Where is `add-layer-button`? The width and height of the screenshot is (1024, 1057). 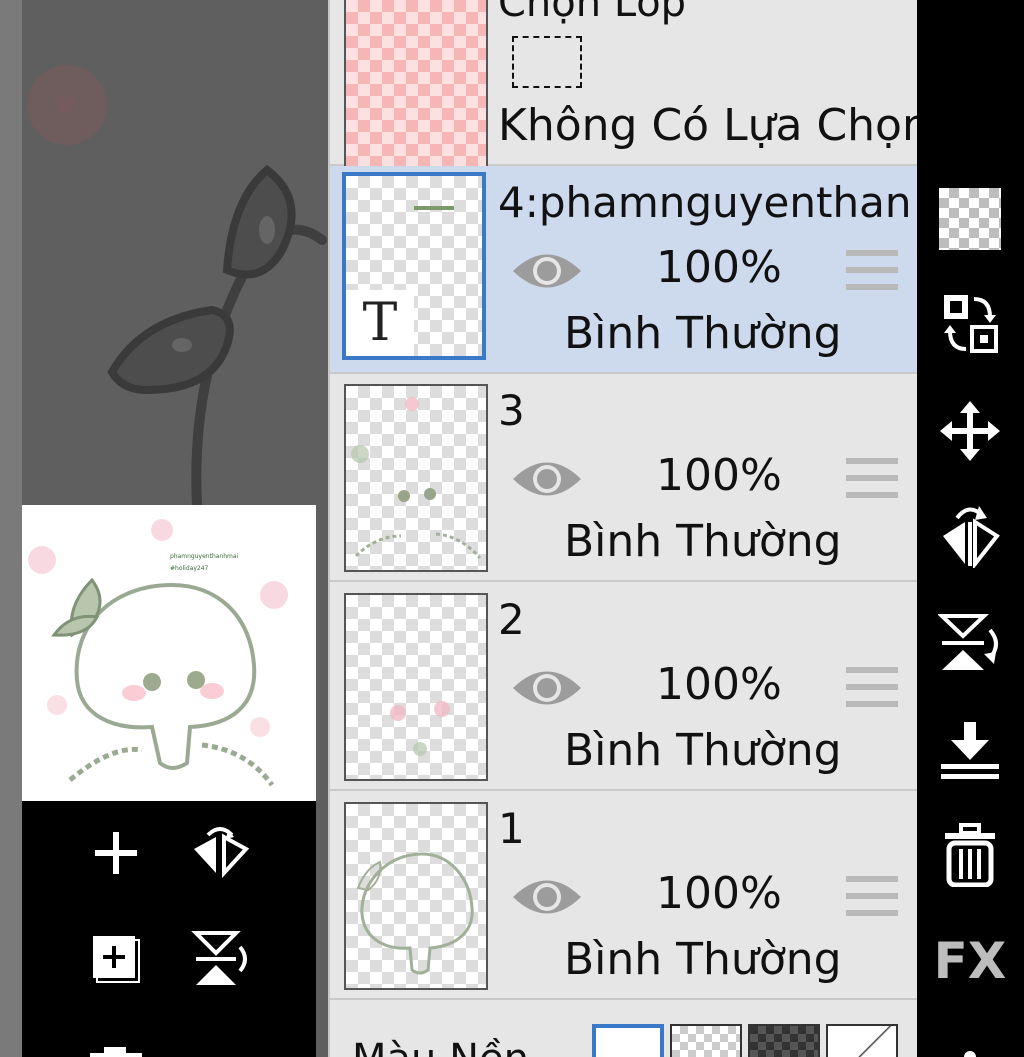
add-layer-button is located at coordinates (116, 853).